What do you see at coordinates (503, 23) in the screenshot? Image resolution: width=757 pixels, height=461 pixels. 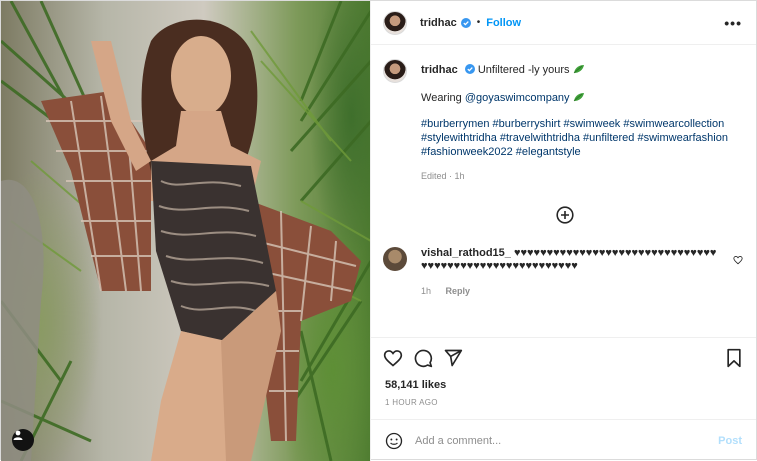 I see `follow-button: Follow` at bounding box center [503, 23].